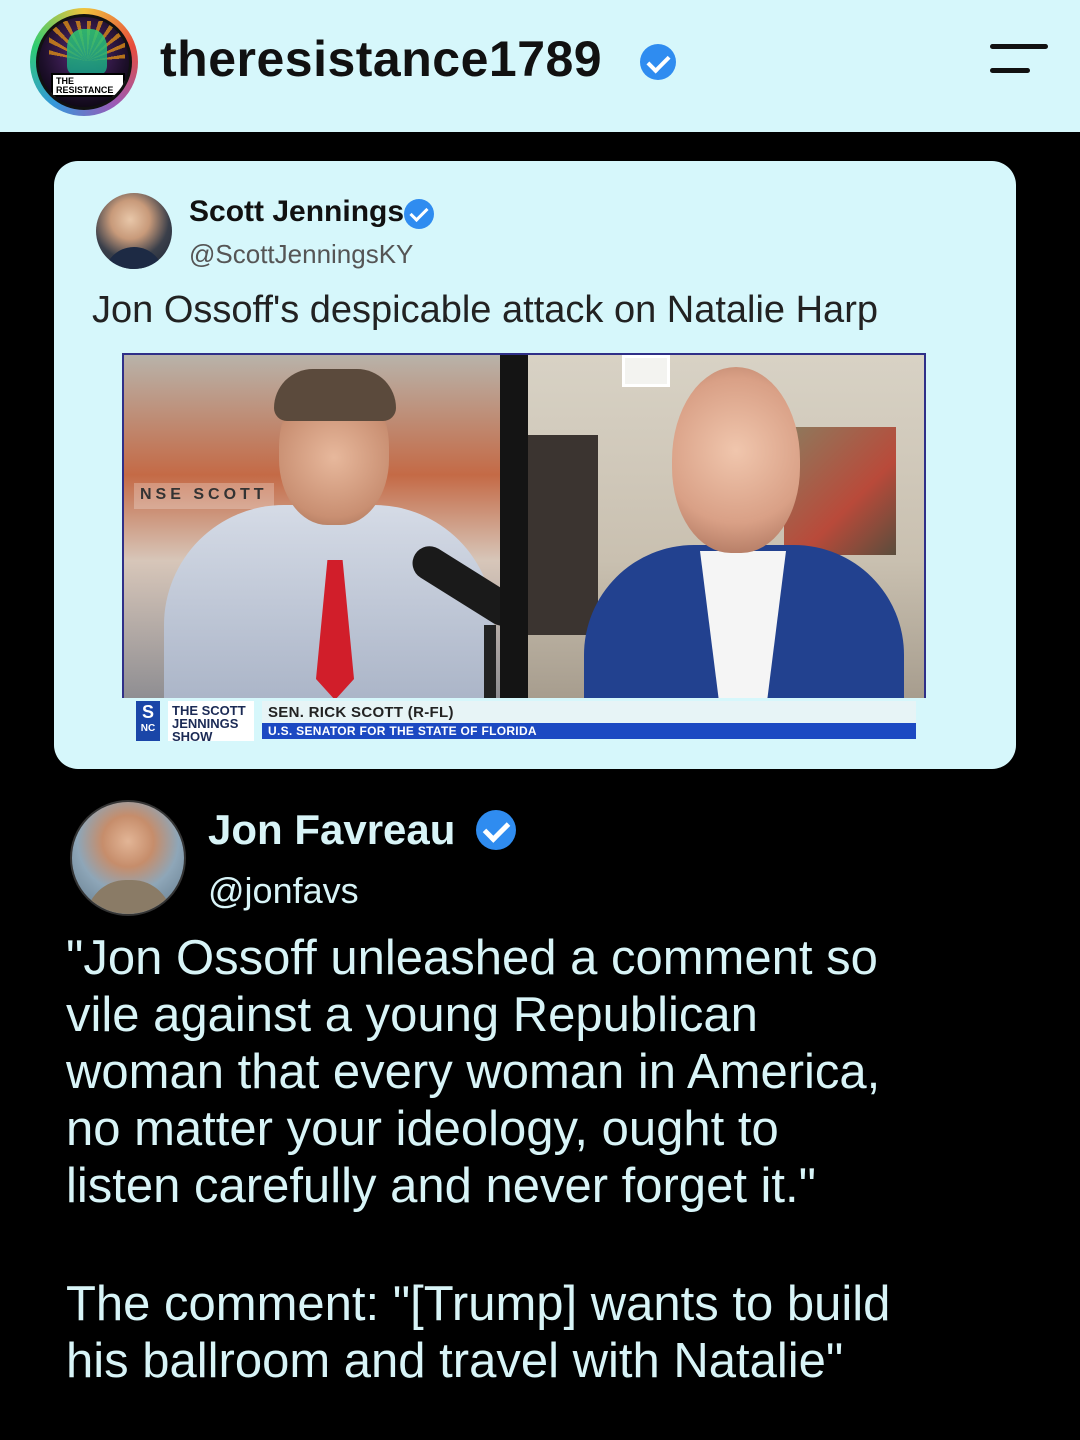  What do you see at coordinates (646, 371) in the screenshot?
I see `background-window` at bounding box center [646, 371].